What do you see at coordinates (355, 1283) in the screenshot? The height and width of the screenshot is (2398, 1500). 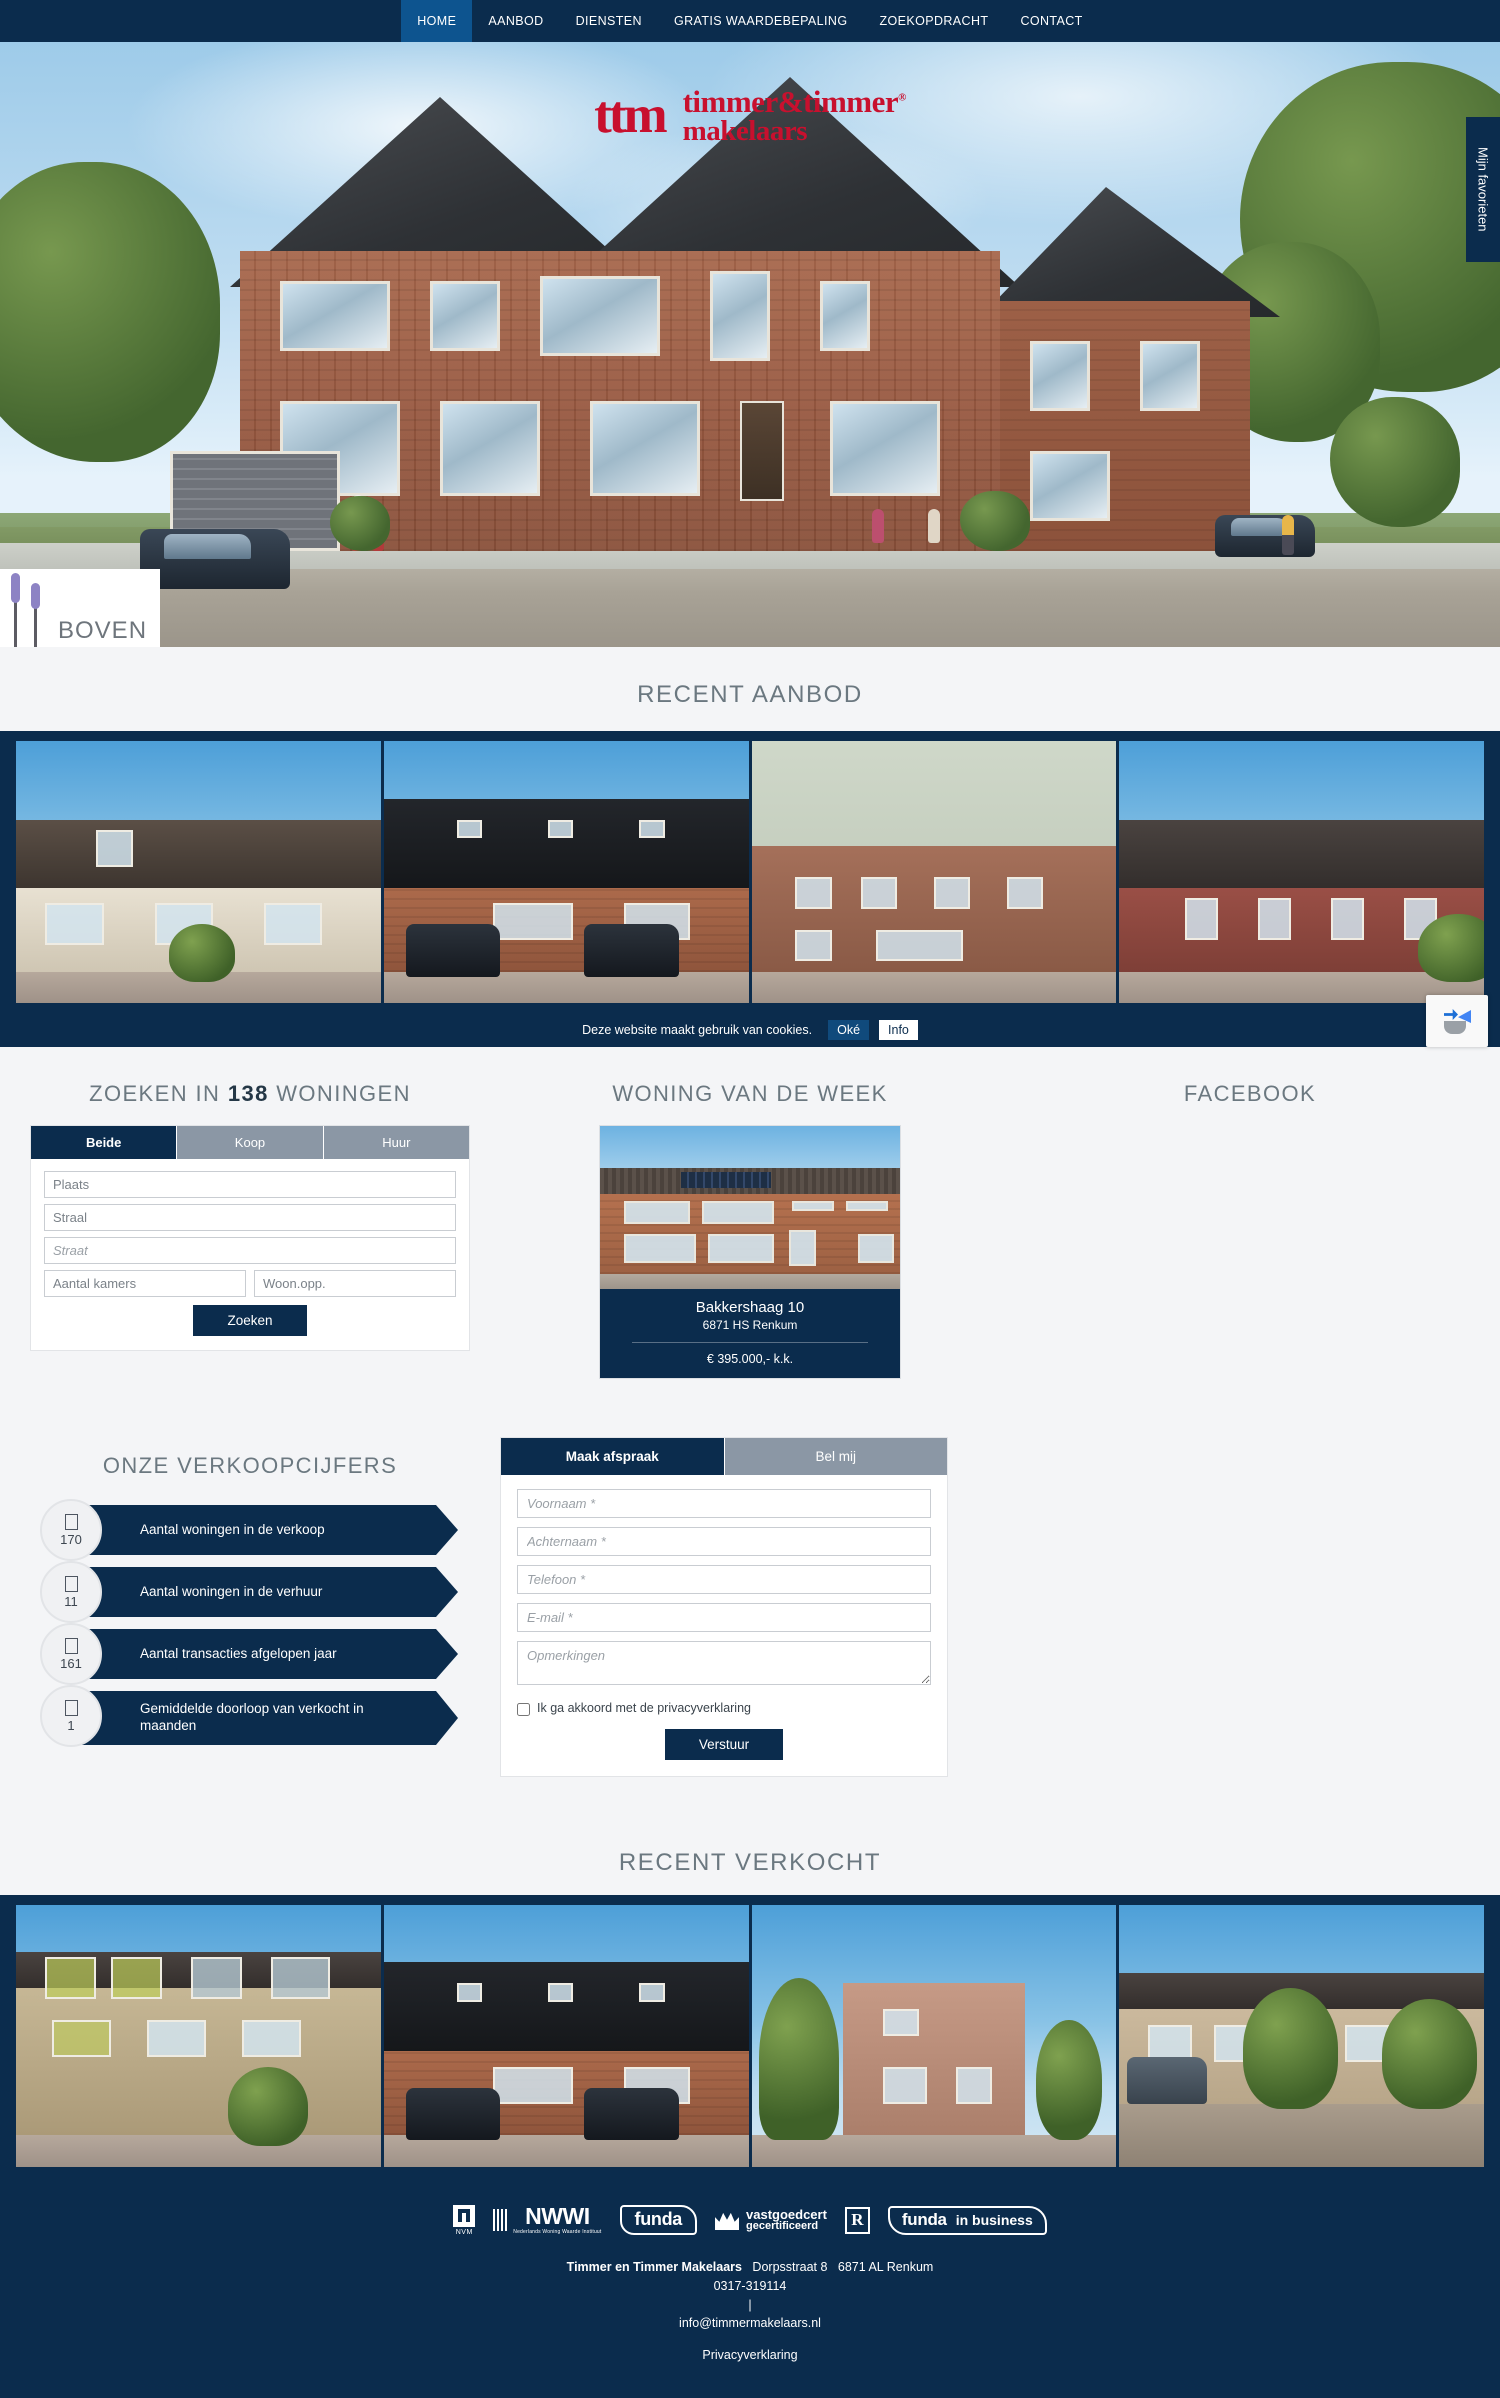 I see `woonoppervlakte-input` at bounding box center [355, 1283].